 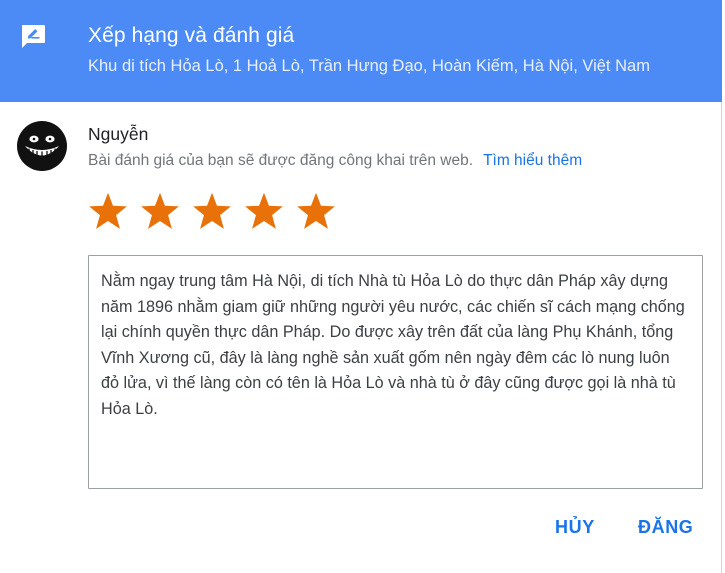 What do you see at coordinates (361, 530) in the screenshot?
I see `dialog-actions: HỦY ĐĂNG` at bounding box center [361, 530].